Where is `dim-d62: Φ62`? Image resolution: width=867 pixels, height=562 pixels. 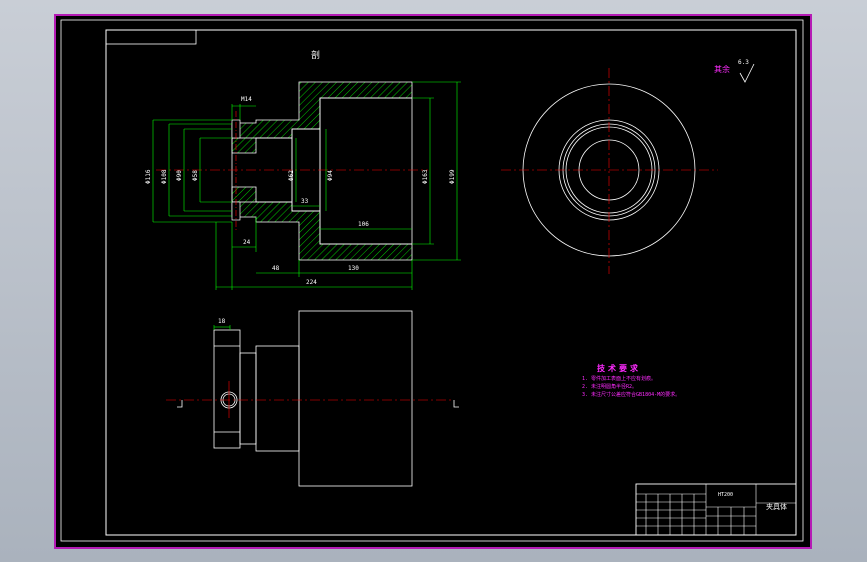 dim-d62: Φ62 is located at coordinates (291, 175).